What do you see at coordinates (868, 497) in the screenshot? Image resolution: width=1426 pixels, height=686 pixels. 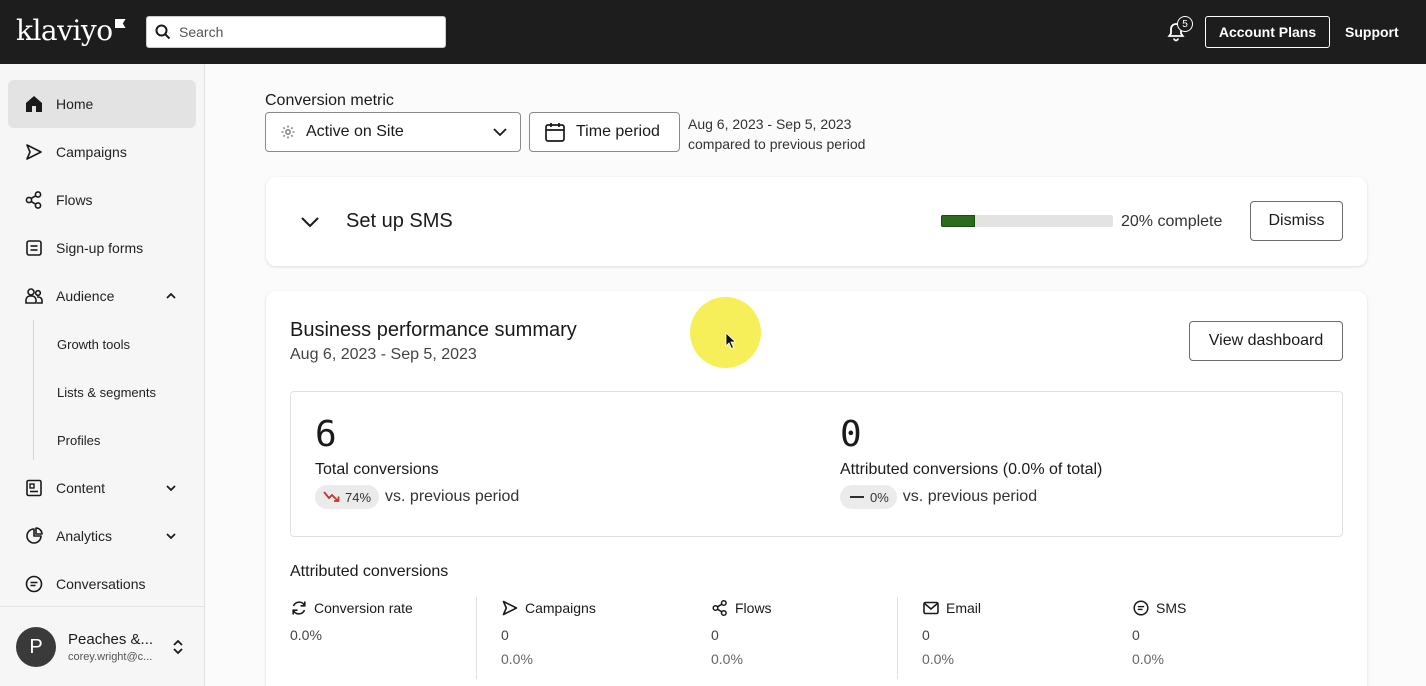 I see `delta-badge: 0%` at bounding box center [868, 497].